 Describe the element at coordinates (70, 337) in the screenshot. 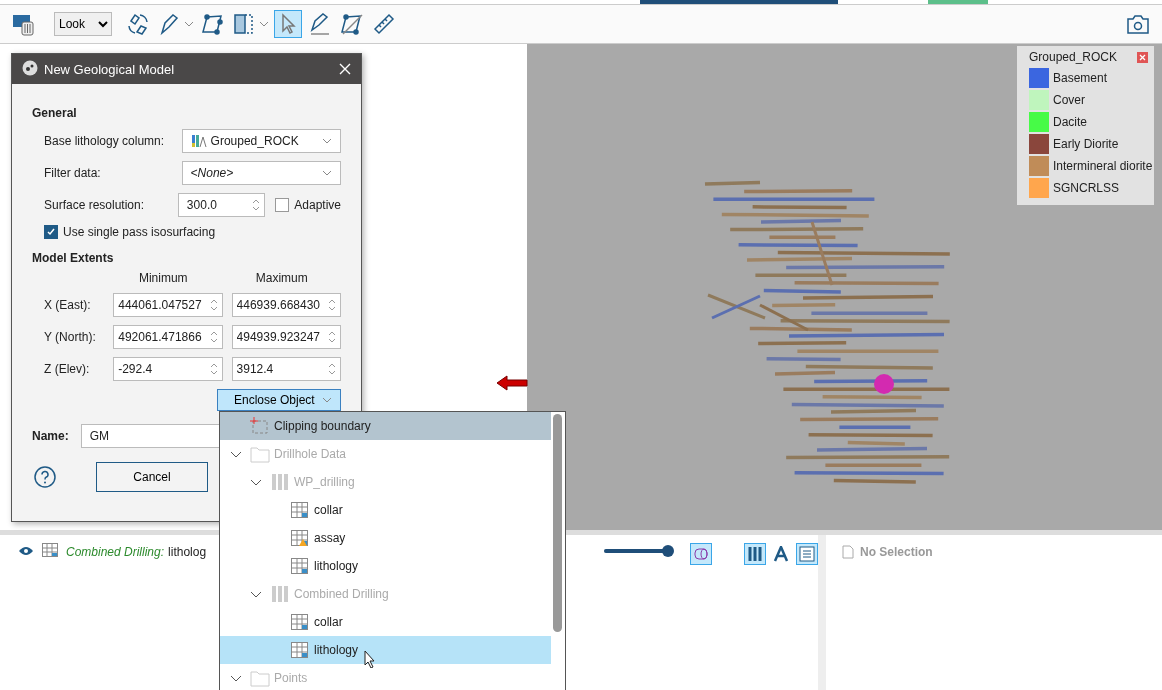

I see `field-label: Y (North):` at that location.